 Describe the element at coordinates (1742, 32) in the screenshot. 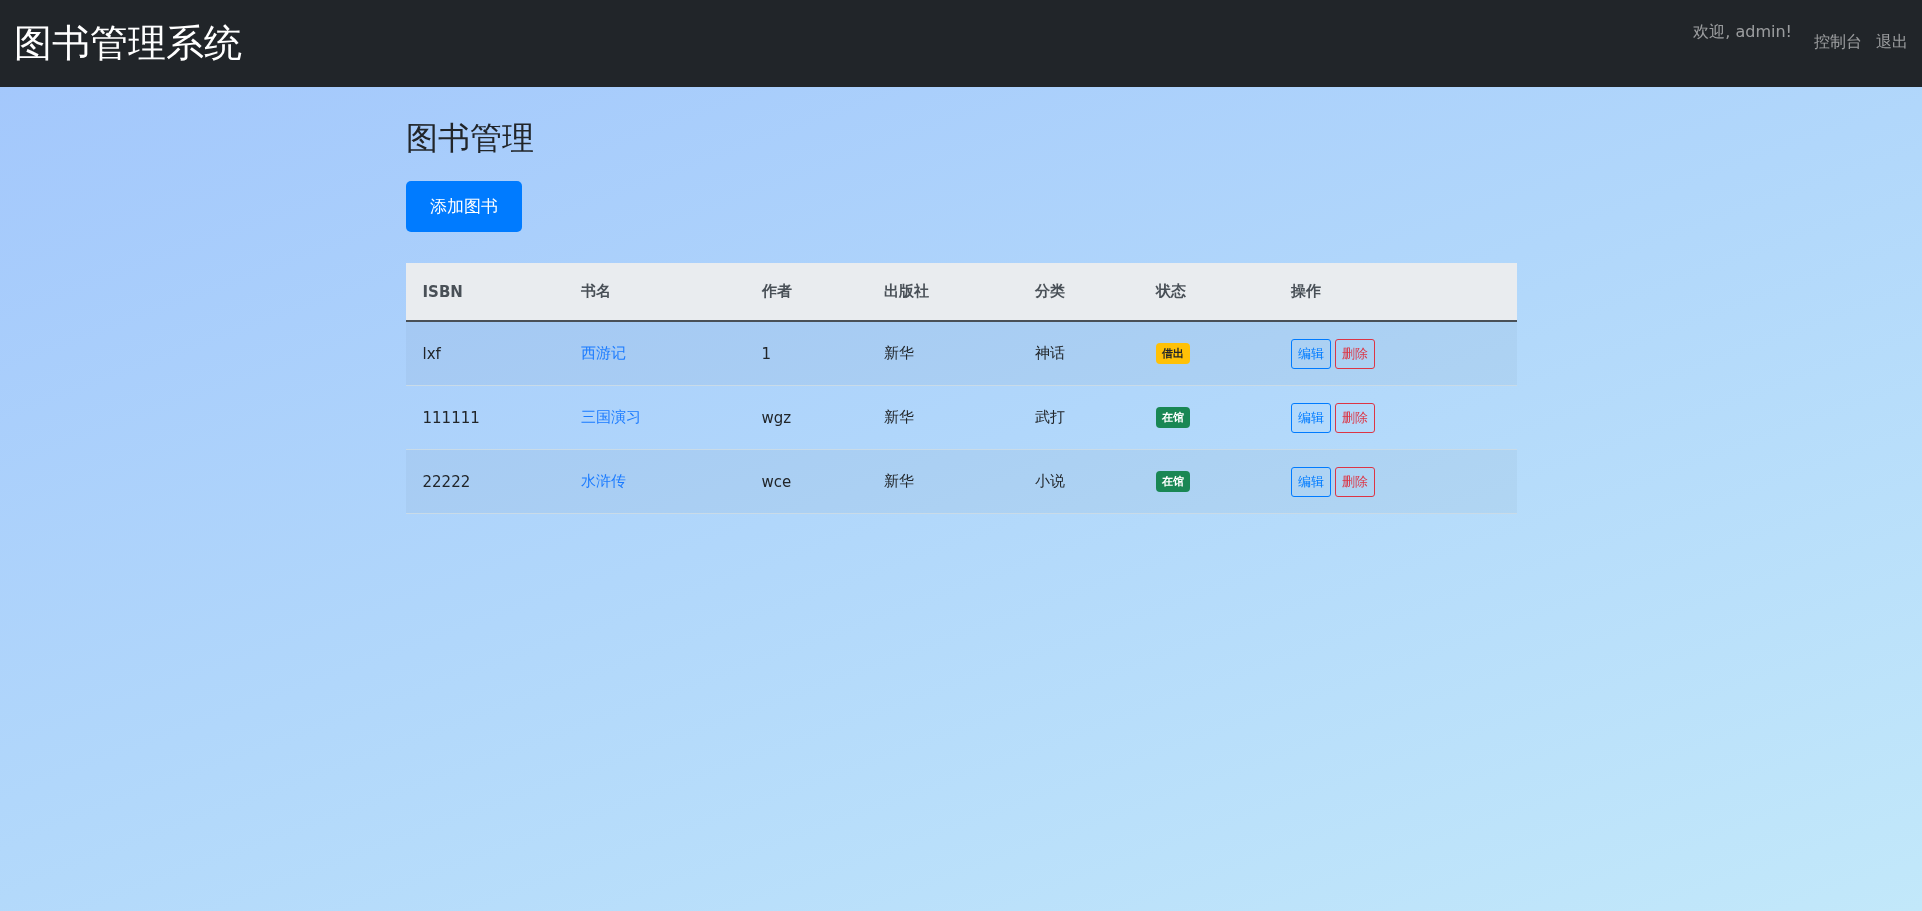

I see `welcome-text: 欢迎, admin!` at that location.